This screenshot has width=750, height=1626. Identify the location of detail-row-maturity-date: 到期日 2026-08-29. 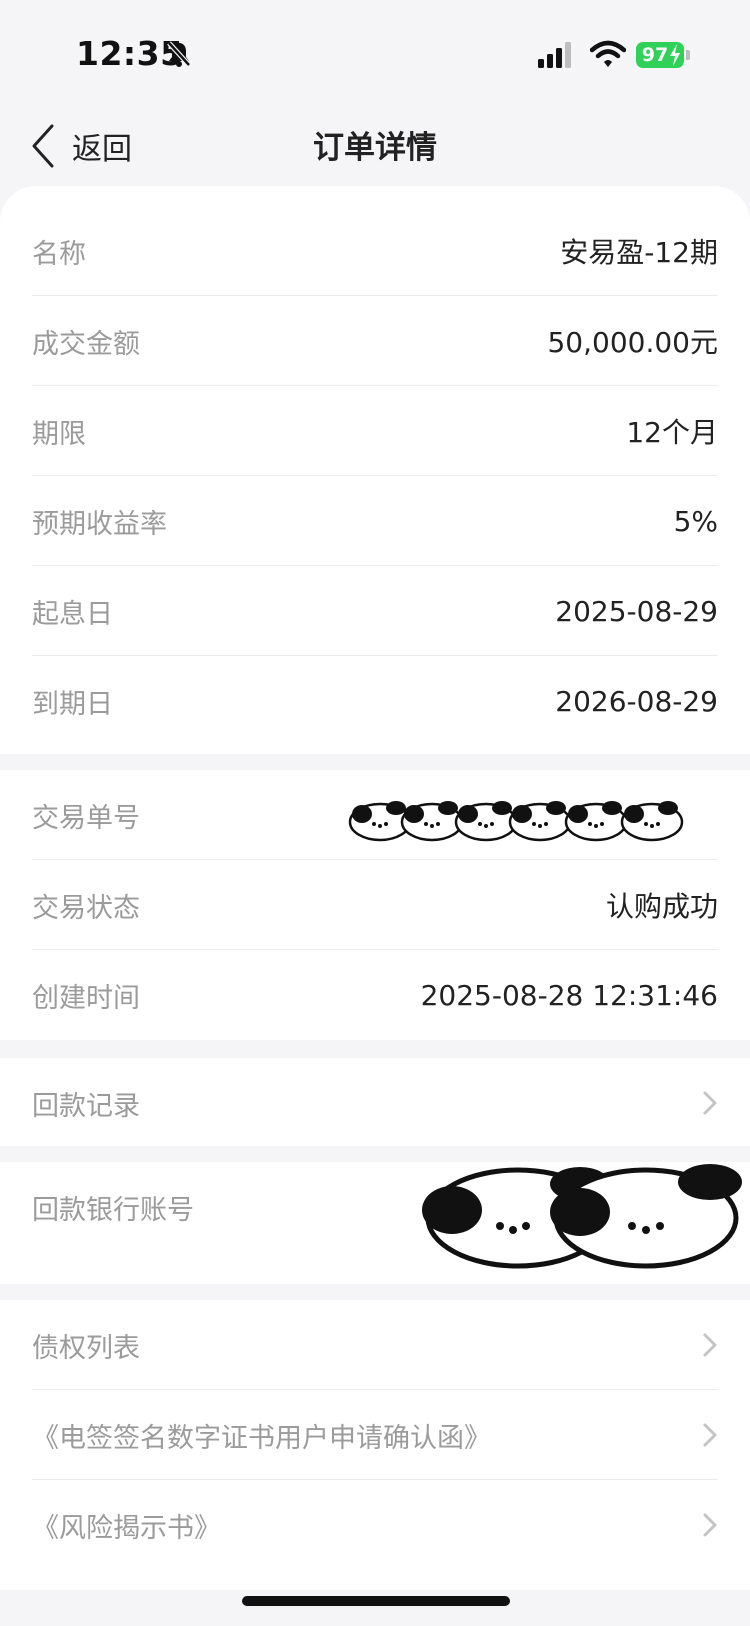
(375, 701).